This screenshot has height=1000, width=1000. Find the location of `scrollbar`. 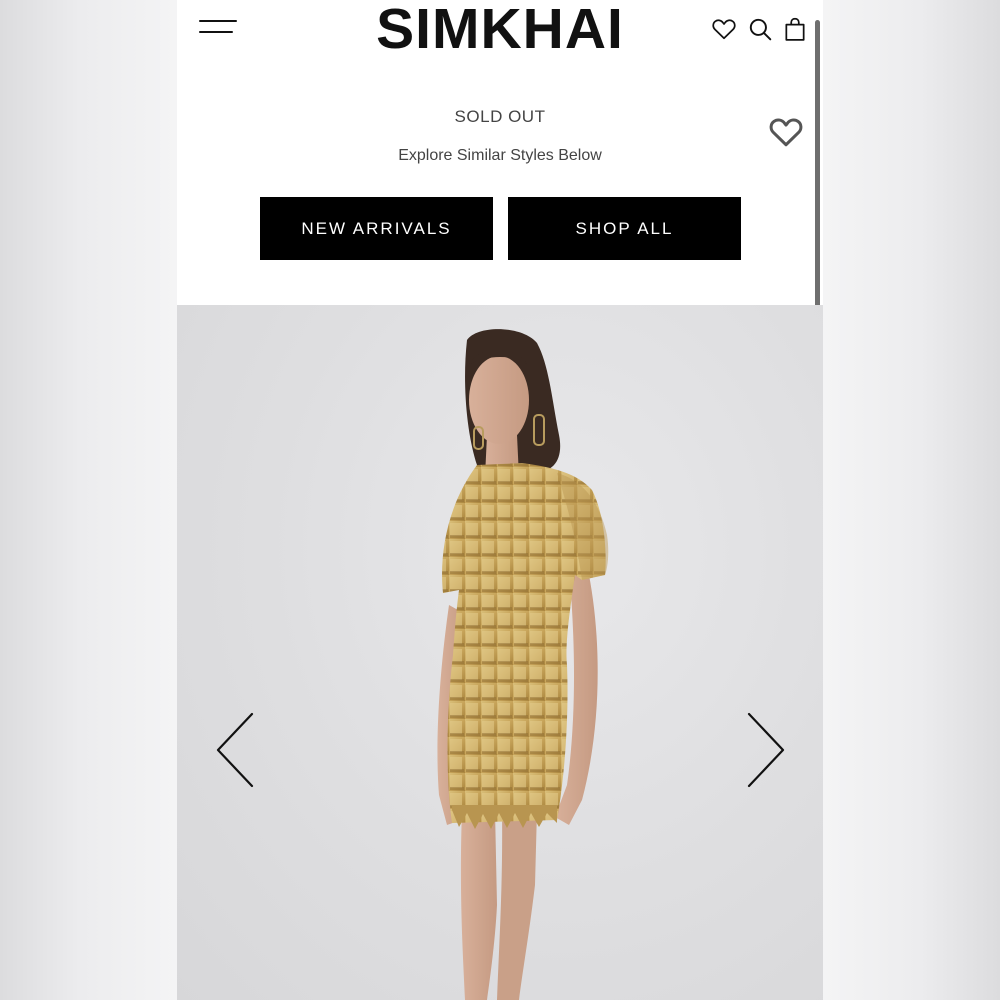

scrollbar is located at coordinates (817, 176).